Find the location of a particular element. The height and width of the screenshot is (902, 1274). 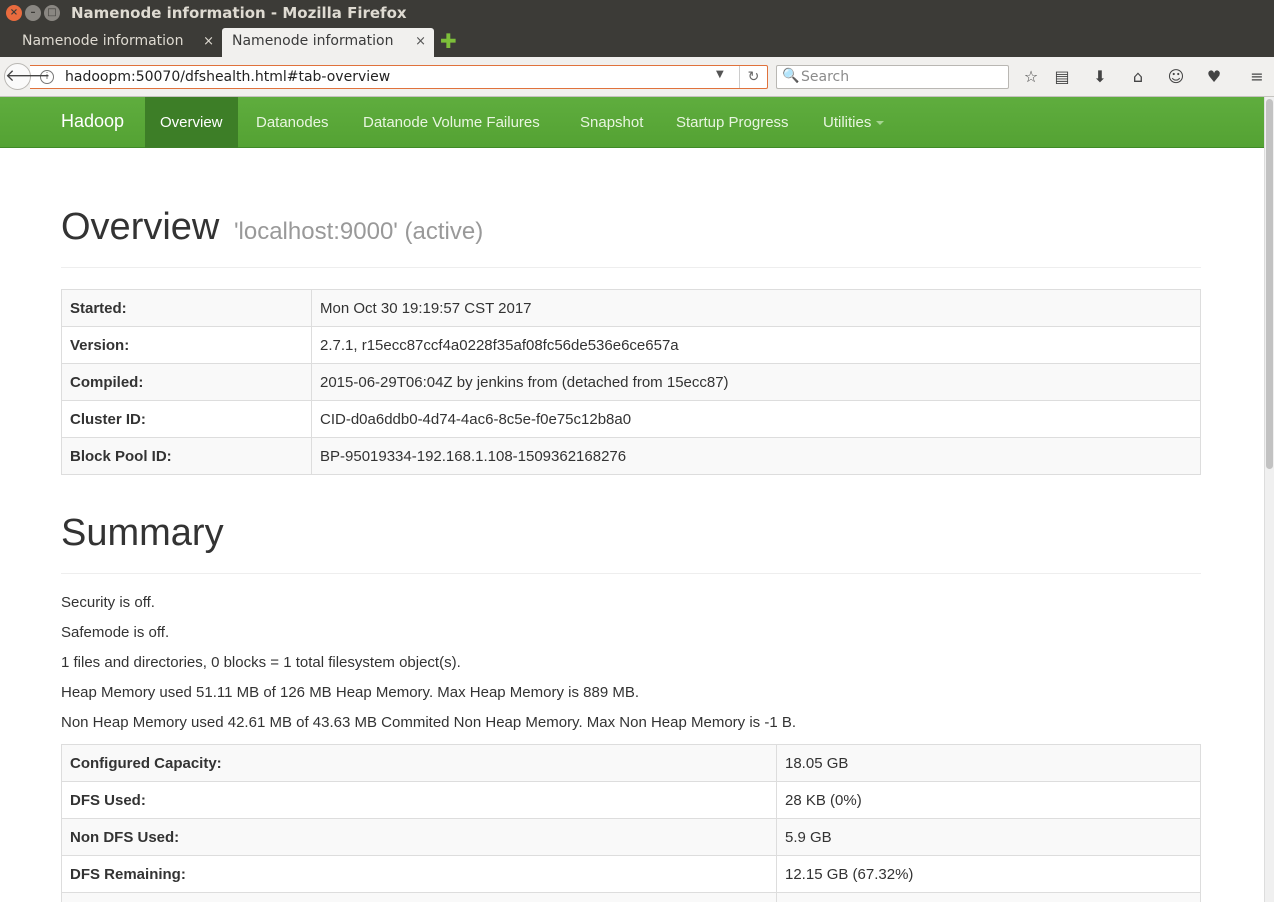

nav-tab-utilities-label: Utilities is located at coordinates (847, 122).